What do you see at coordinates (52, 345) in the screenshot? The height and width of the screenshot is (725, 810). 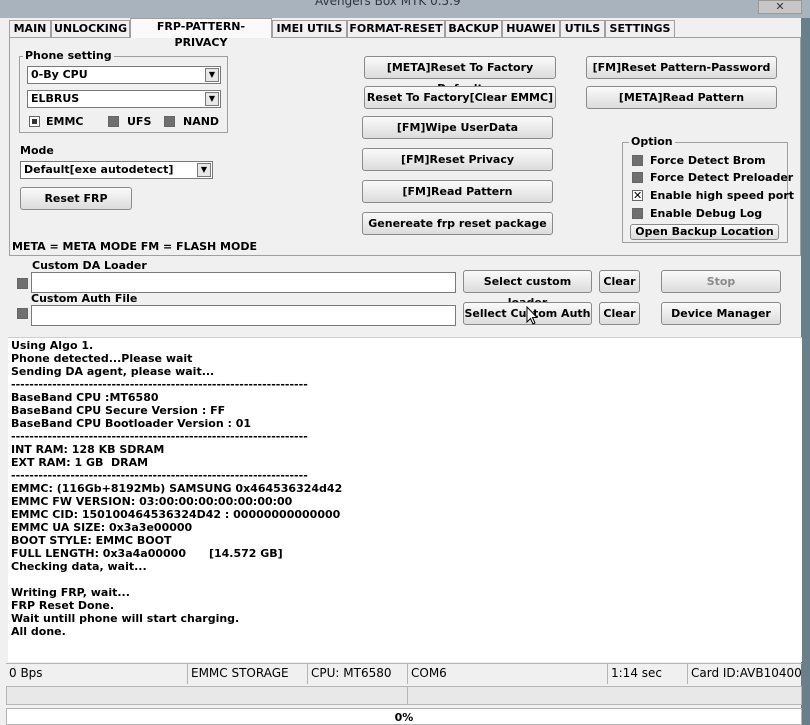 I see `log-line: Using Algo 1.` at bounding box center [52, 345].